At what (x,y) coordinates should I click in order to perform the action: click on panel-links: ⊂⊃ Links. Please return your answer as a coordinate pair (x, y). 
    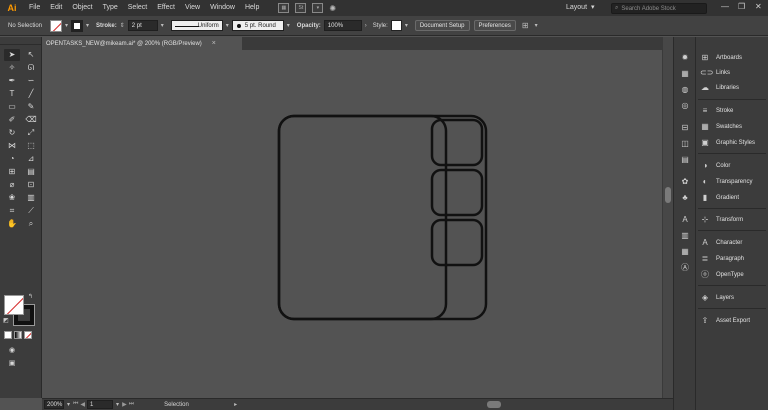
    Looking at the image, I should click on (715, 72).